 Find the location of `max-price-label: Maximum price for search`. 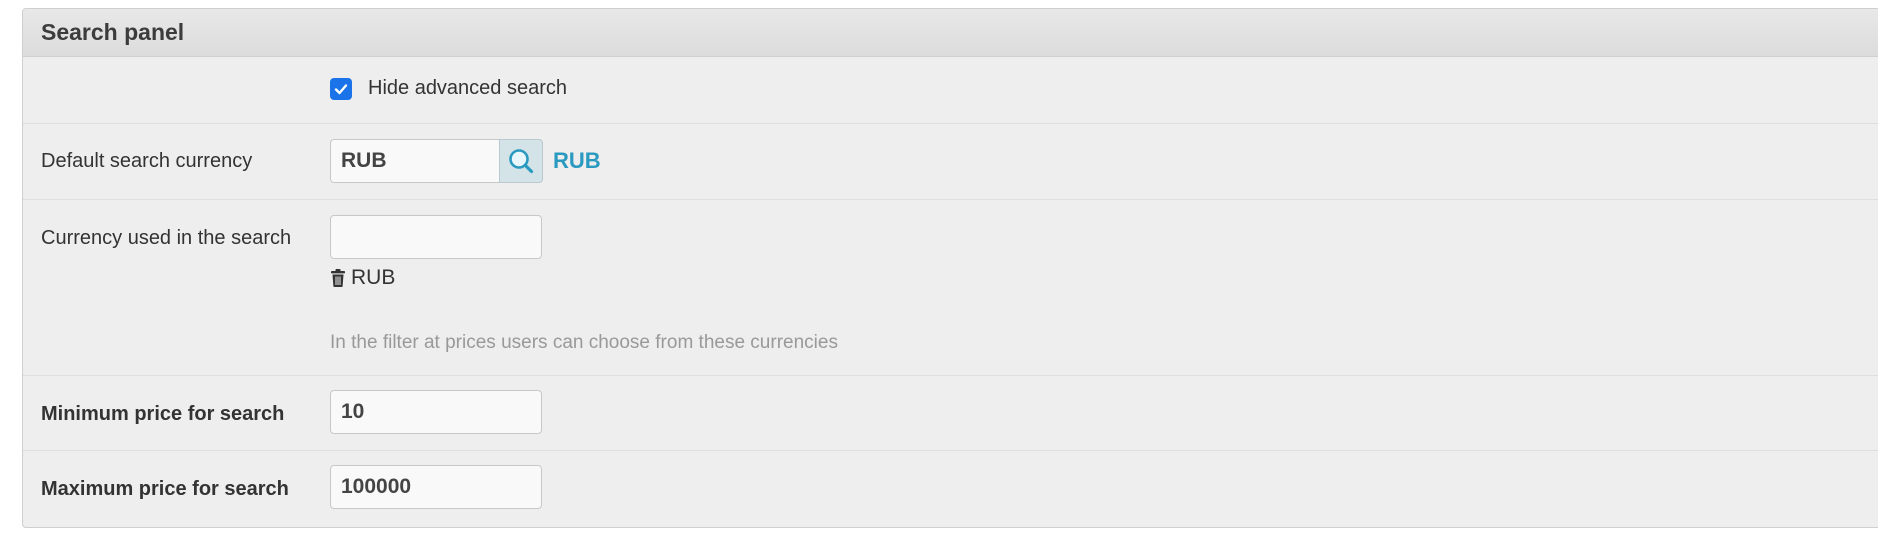

max-price-label: Maximum price for search is located at coordinates (165, 489).